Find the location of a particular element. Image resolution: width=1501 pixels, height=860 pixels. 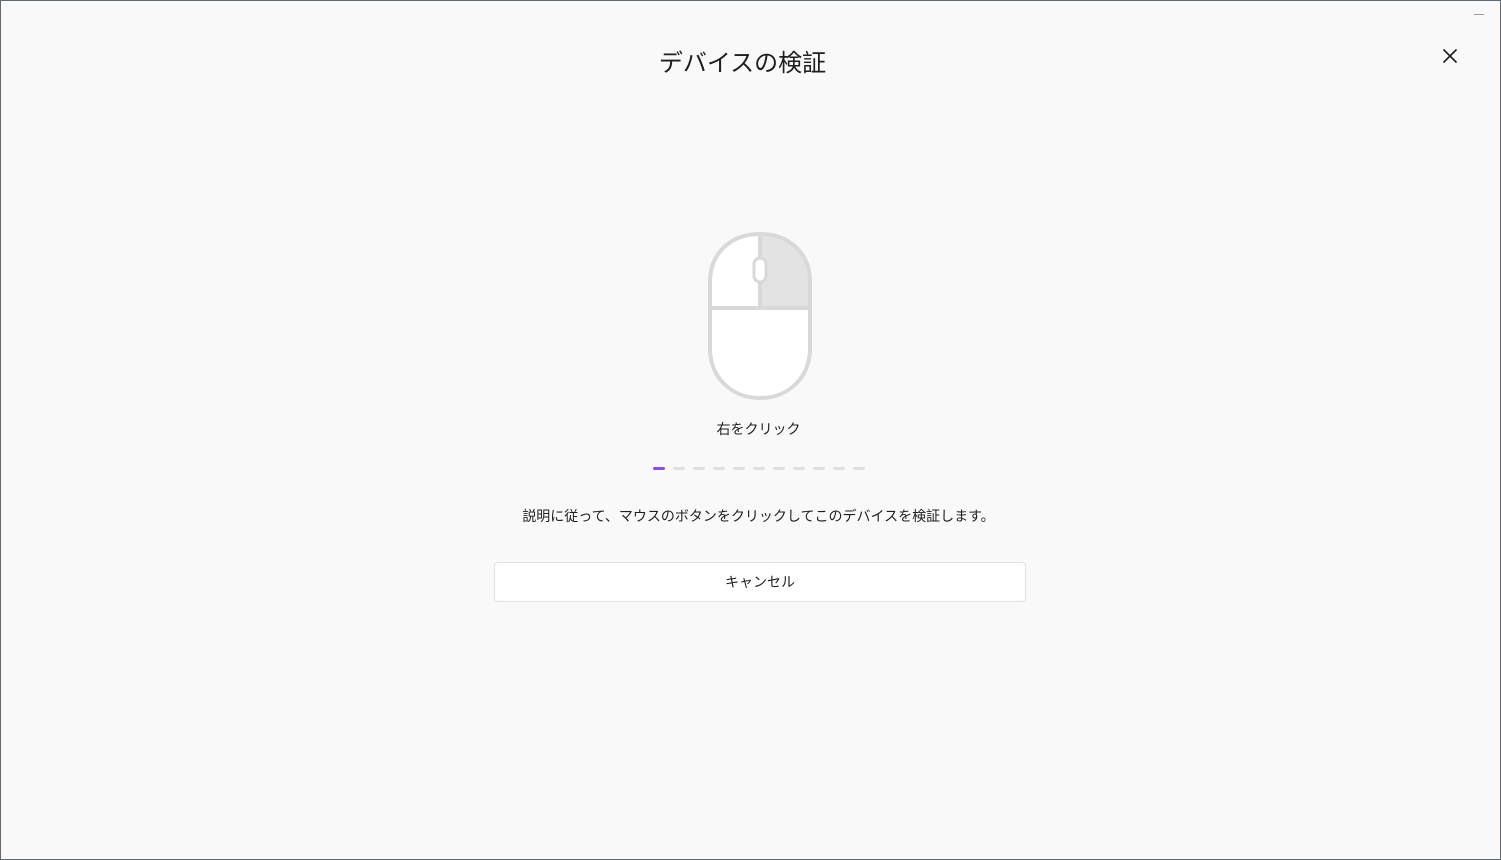

dialog-title: デバイスの検証 is located at coordinates (742, 63).